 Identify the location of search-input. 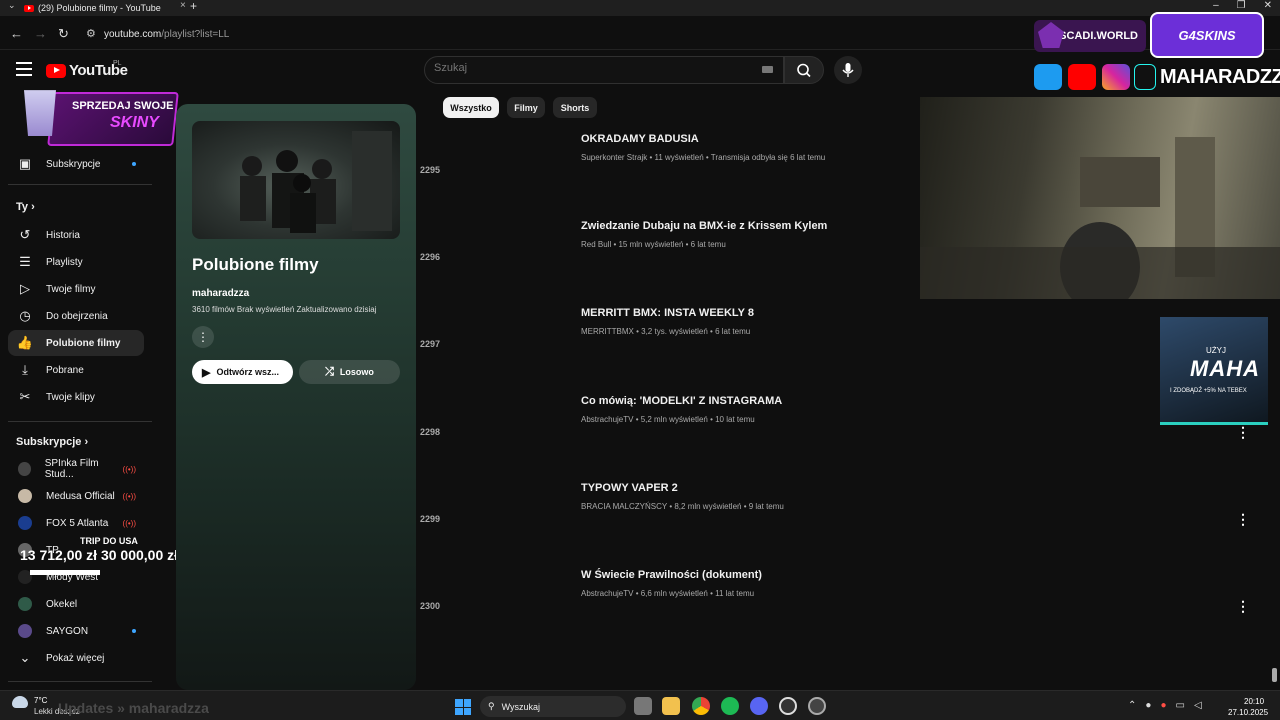
(594, 68).